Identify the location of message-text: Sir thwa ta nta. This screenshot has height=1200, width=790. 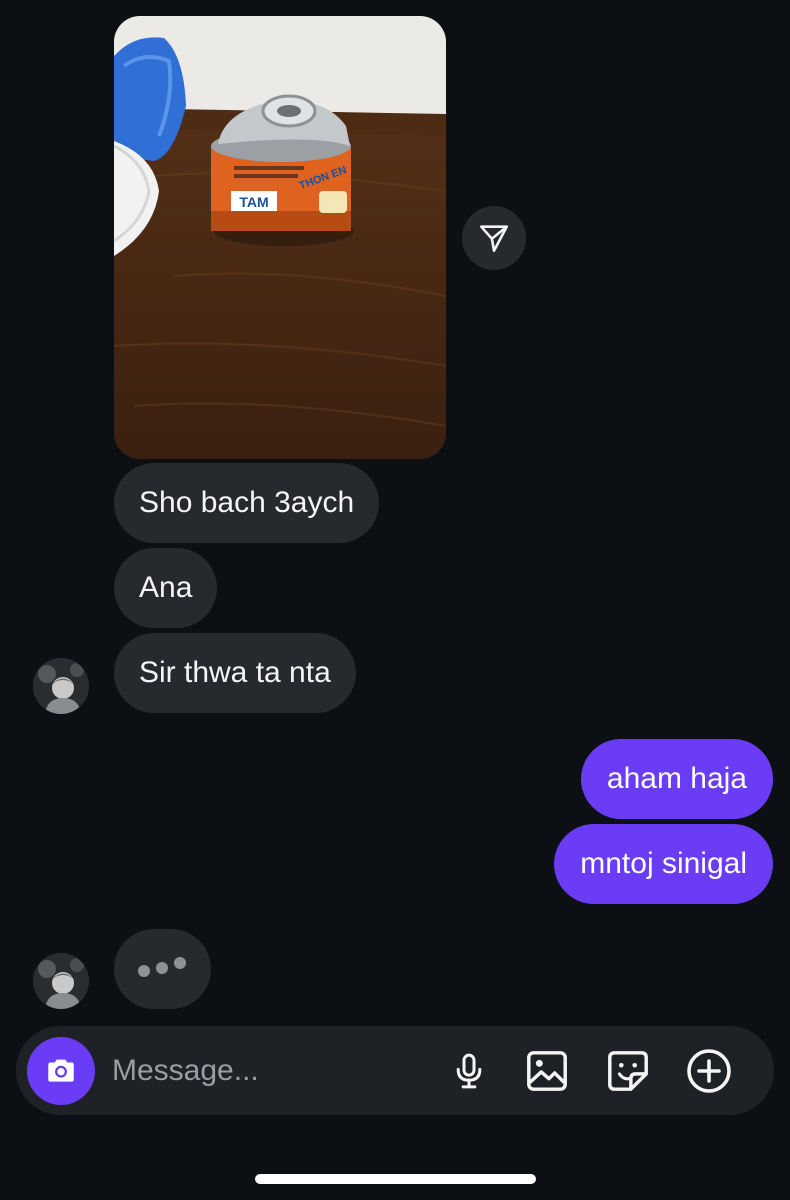
(235, 672).